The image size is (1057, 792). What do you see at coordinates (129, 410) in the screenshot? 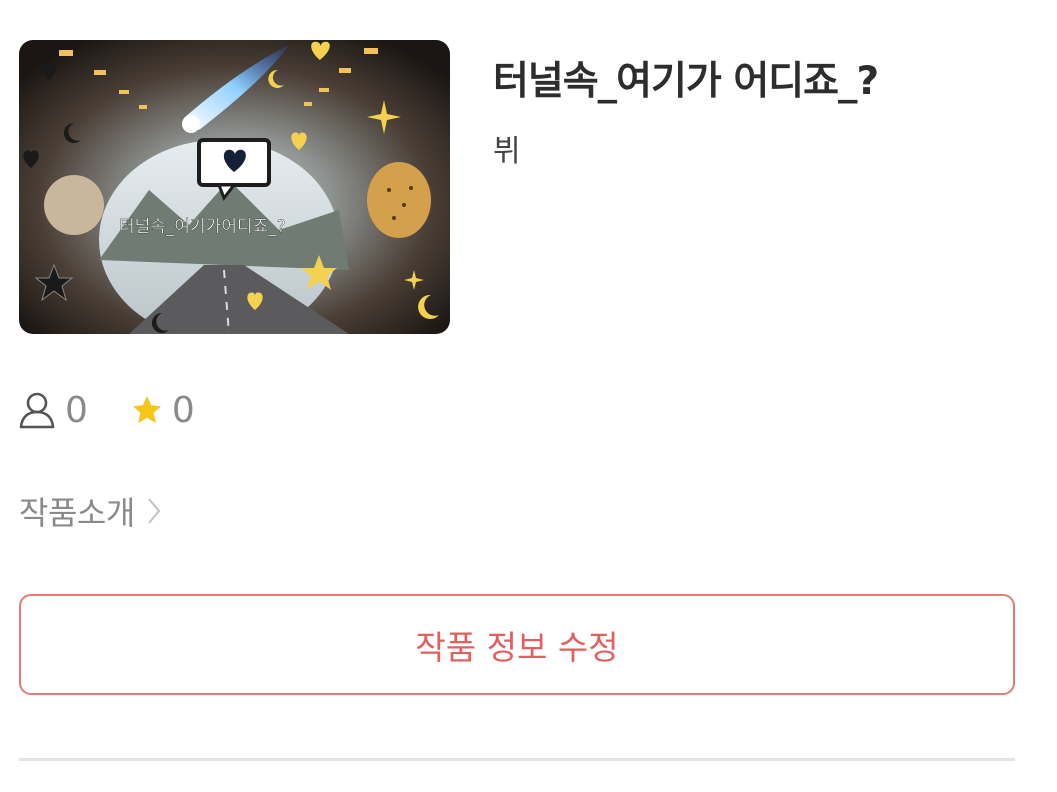
I see `work-stats: 0 0` at bounding box center [129, 410].